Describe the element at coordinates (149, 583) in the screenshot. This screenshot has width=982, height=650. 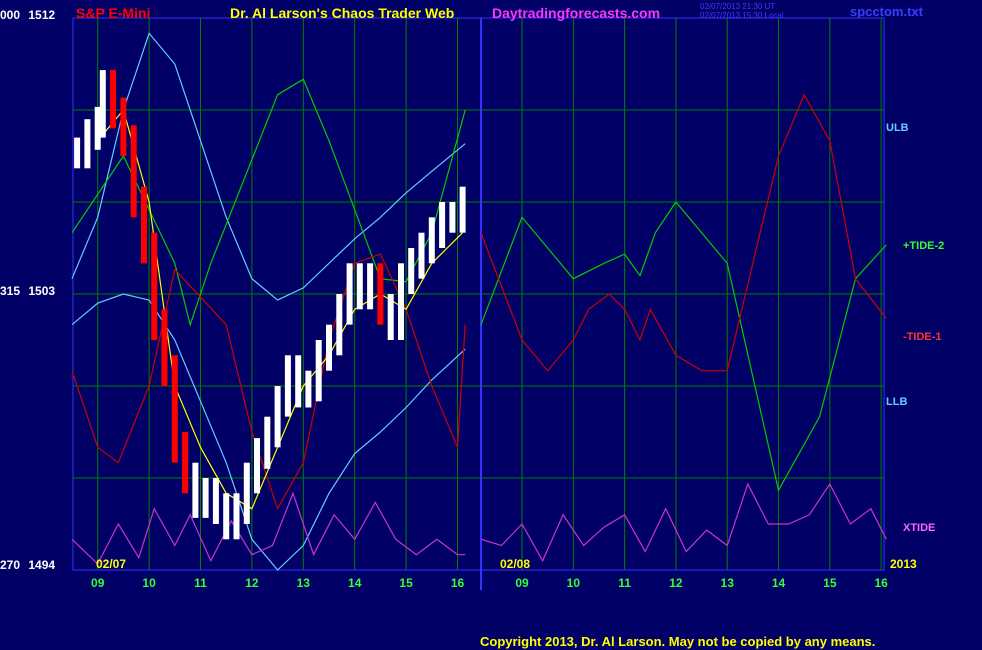
I see `hour-tick-day1: 10` at that location.